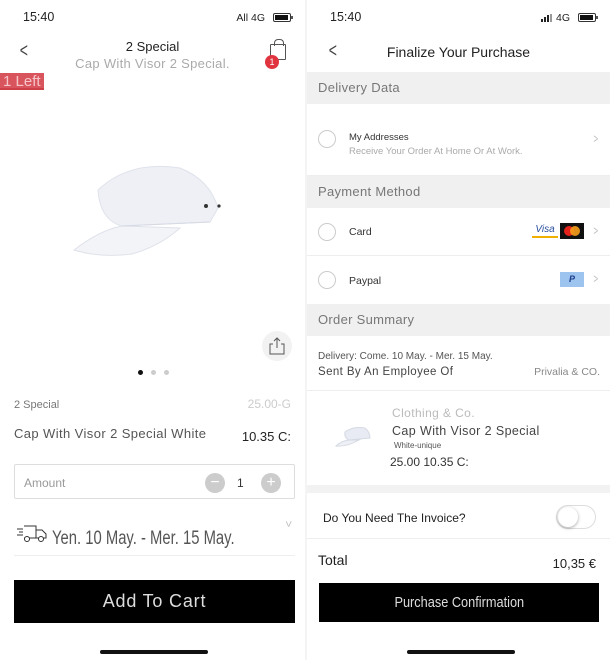 The image size is (610, 660). I want to click on delivery-truck-icon, so click(32, 533).